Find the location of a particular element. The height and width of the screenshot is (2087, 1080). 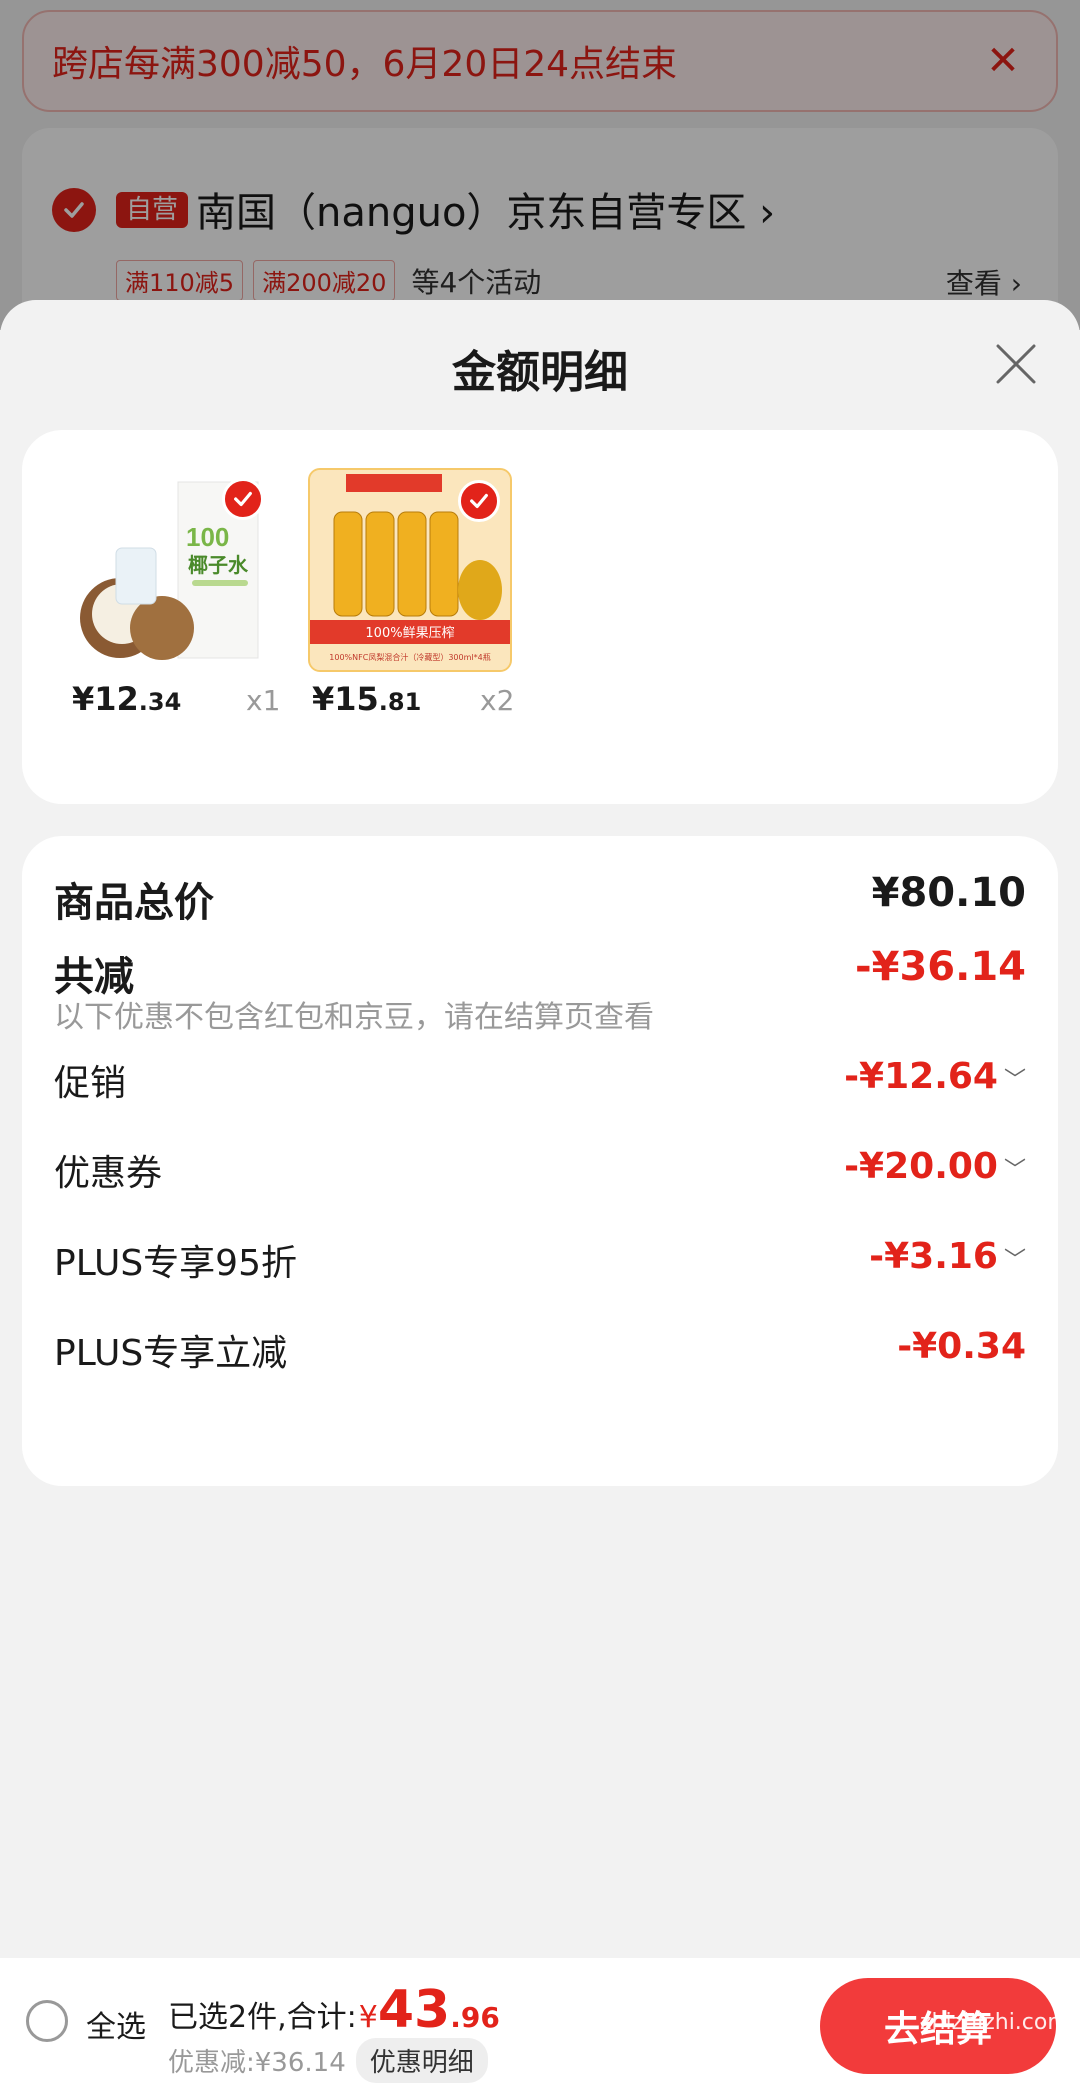

product-price: ¥12.34 is located at coordinates (127, 699).